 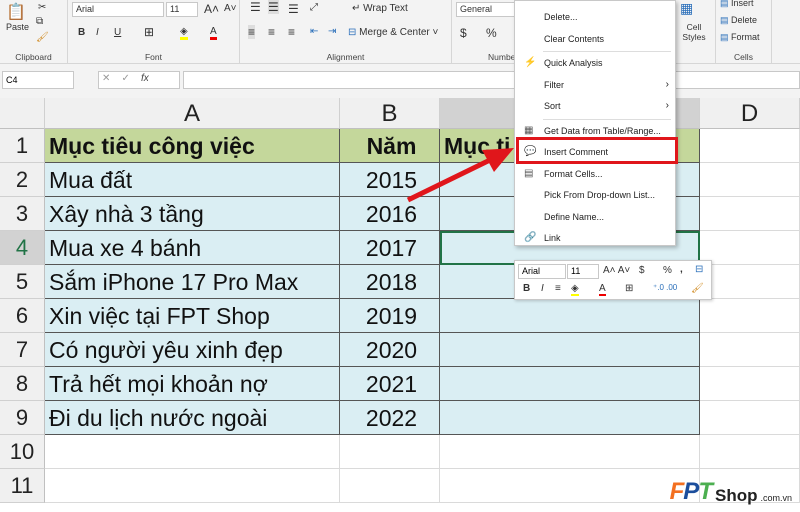 What do you see at coordinates (736, 495) in the screenshot?
I see `logo-shop: Shop` at bounding box center [736, 495].